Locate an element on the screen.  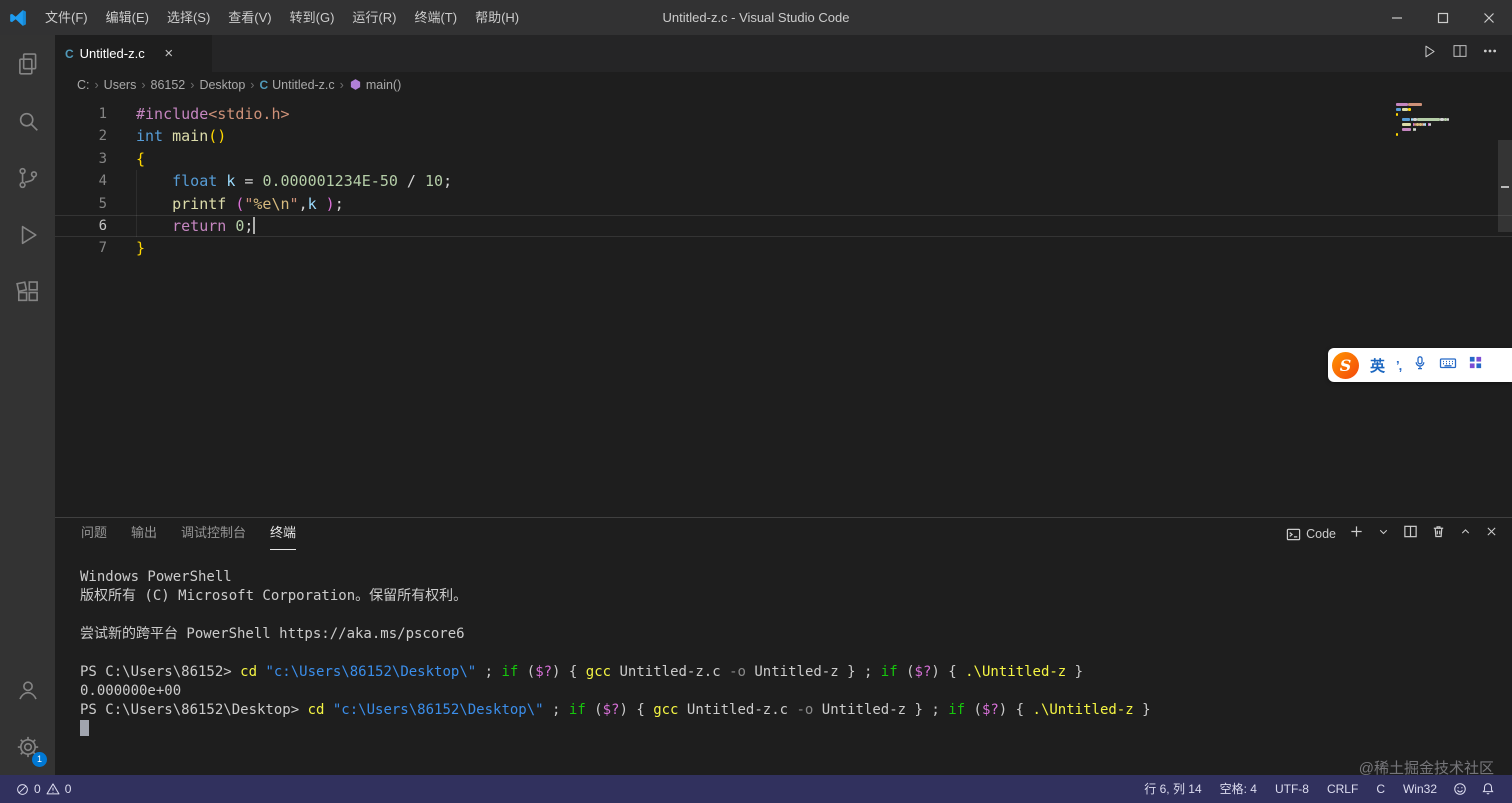
breadcrumb-item: Users is located at coordinates (120, 85).